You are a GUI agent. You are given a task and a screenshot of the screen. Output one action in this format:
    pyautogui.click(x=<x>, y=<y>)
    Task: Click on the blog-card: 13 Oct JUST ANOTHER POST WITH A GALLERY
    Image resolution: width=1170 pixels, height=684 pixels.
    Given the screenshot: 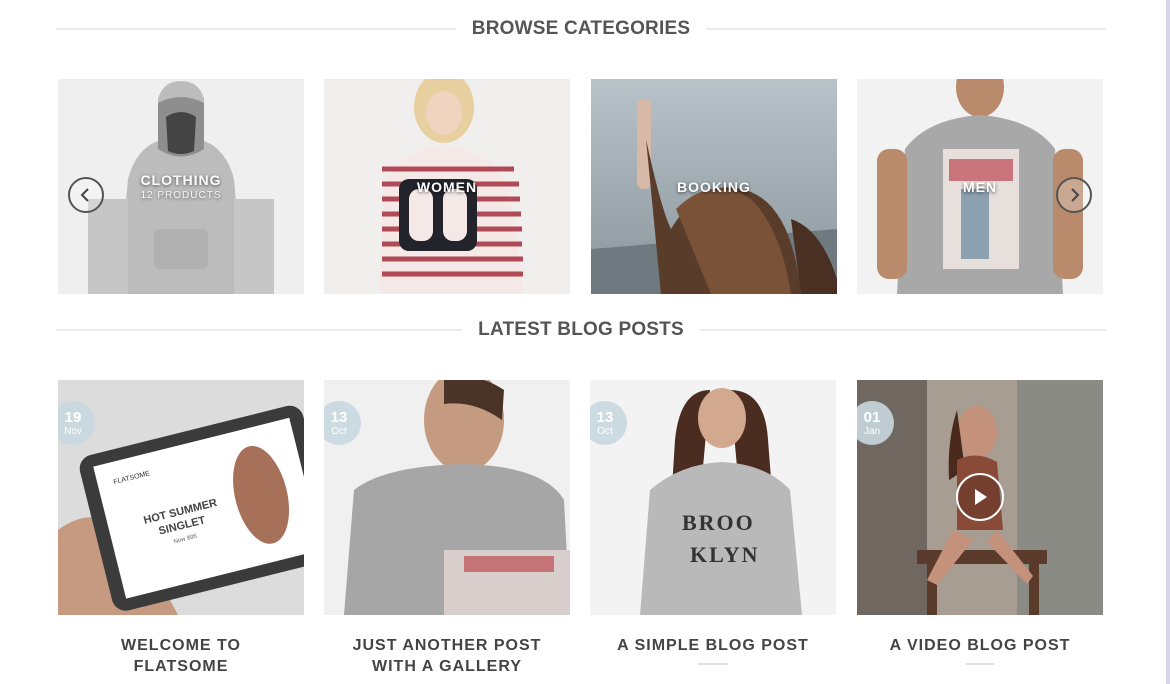 What is the action you would take?
    pyautogui.click(x=447, y=532)
    